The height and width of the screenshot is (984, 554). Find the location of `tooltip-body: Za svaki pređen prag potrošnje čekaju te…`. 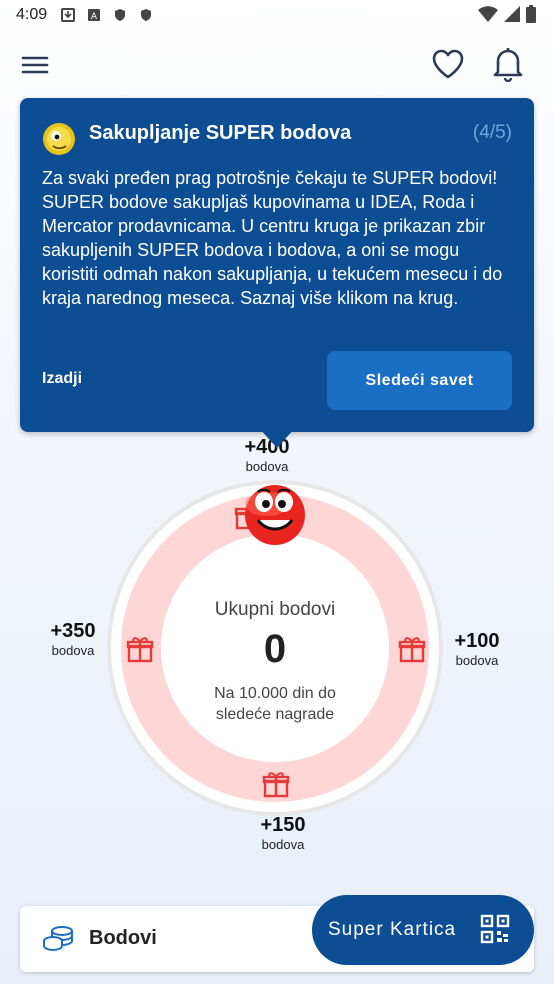

tooltip-body: Za svaki pređen prag potrošnje čekaju te… is located at coordinates (272, 238).